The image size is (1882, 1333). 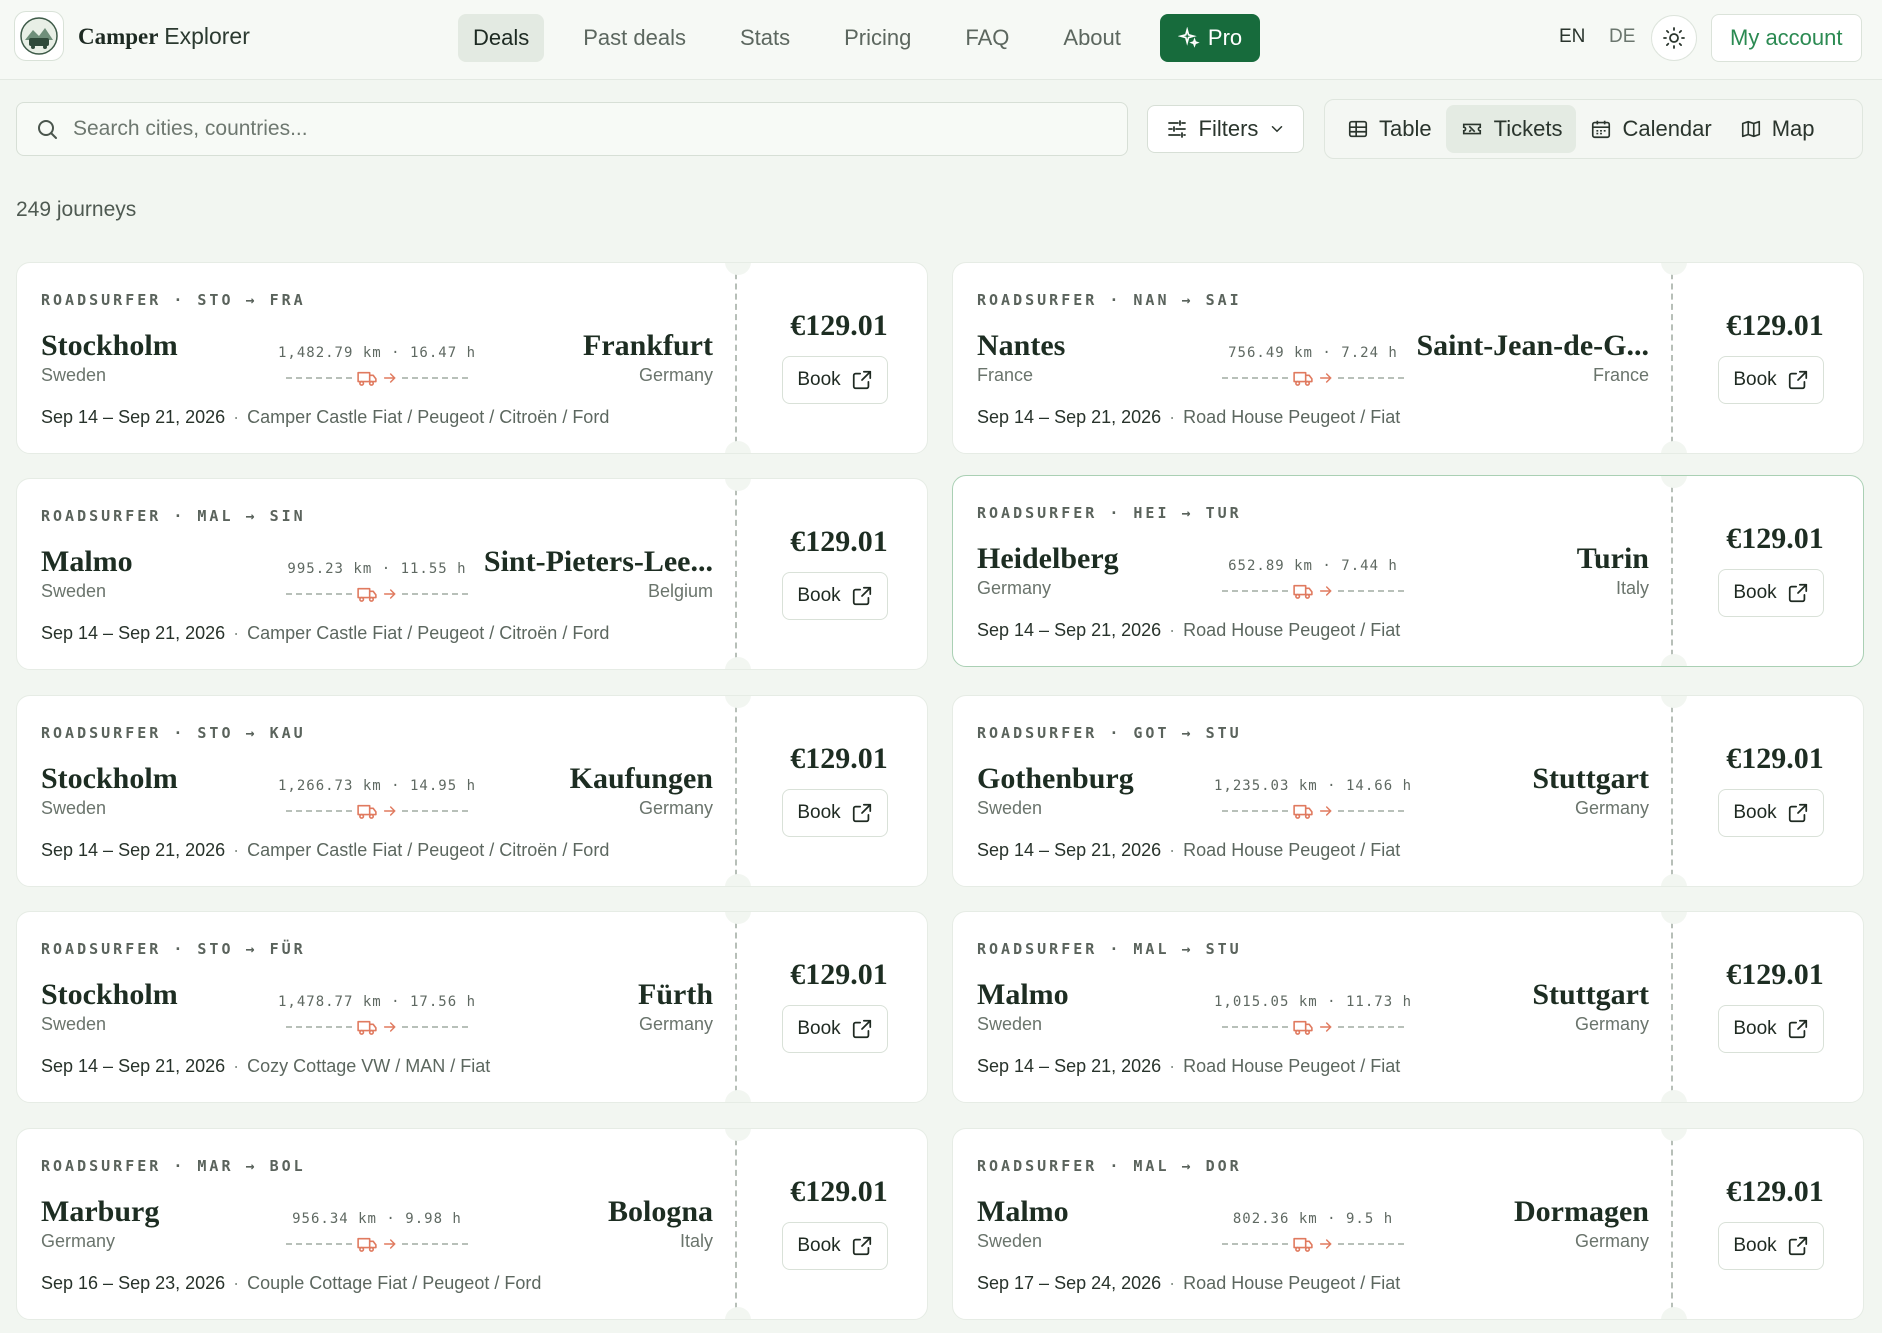 What do you see at coordinates (765, 38) in the screenshot?
I see `nav-stats: Stats` at bounding box center [765, 38].